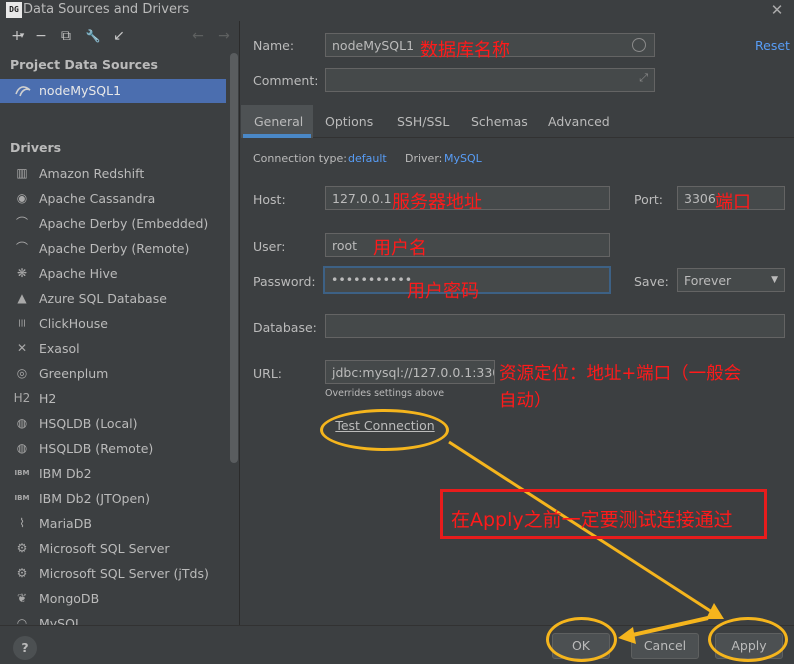 The height and width of the screenshot is (664, 794). What do you see at coordinates (586, 542) in the screenshot?
I see `annotation-arrows` at bounding box center [586, 542].